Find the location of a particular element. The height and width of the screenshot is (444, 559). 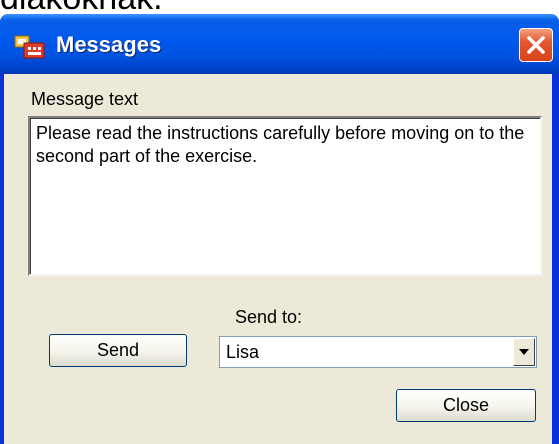

send-to-dropdown: Lisa is located at coordinates (378, 352).